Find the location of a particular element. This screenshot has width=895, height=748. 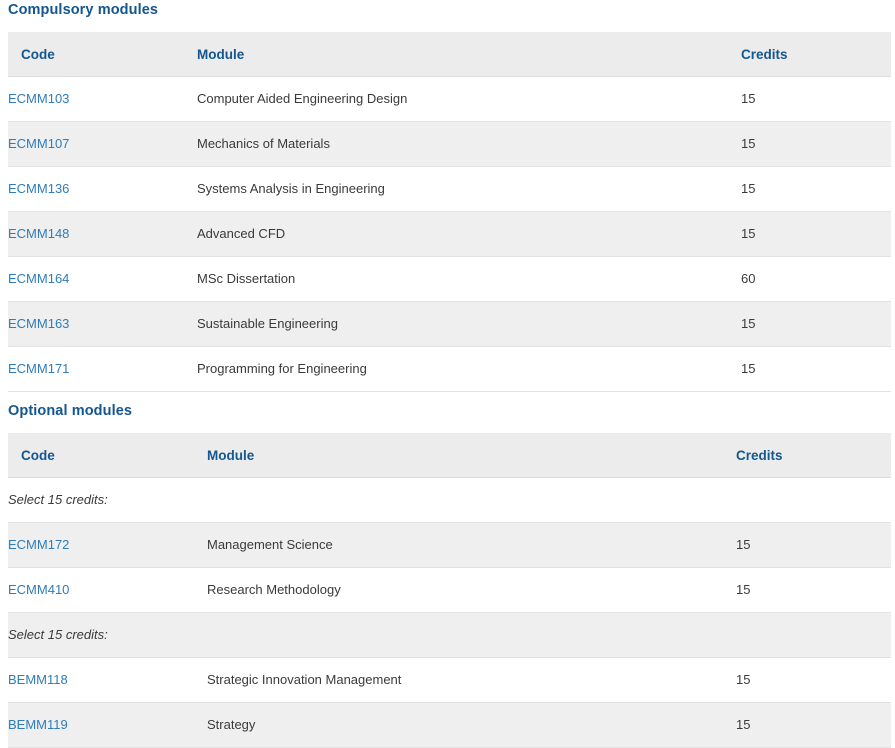

module-code-cell: ECMM136 is located at coordinates (102, 189).